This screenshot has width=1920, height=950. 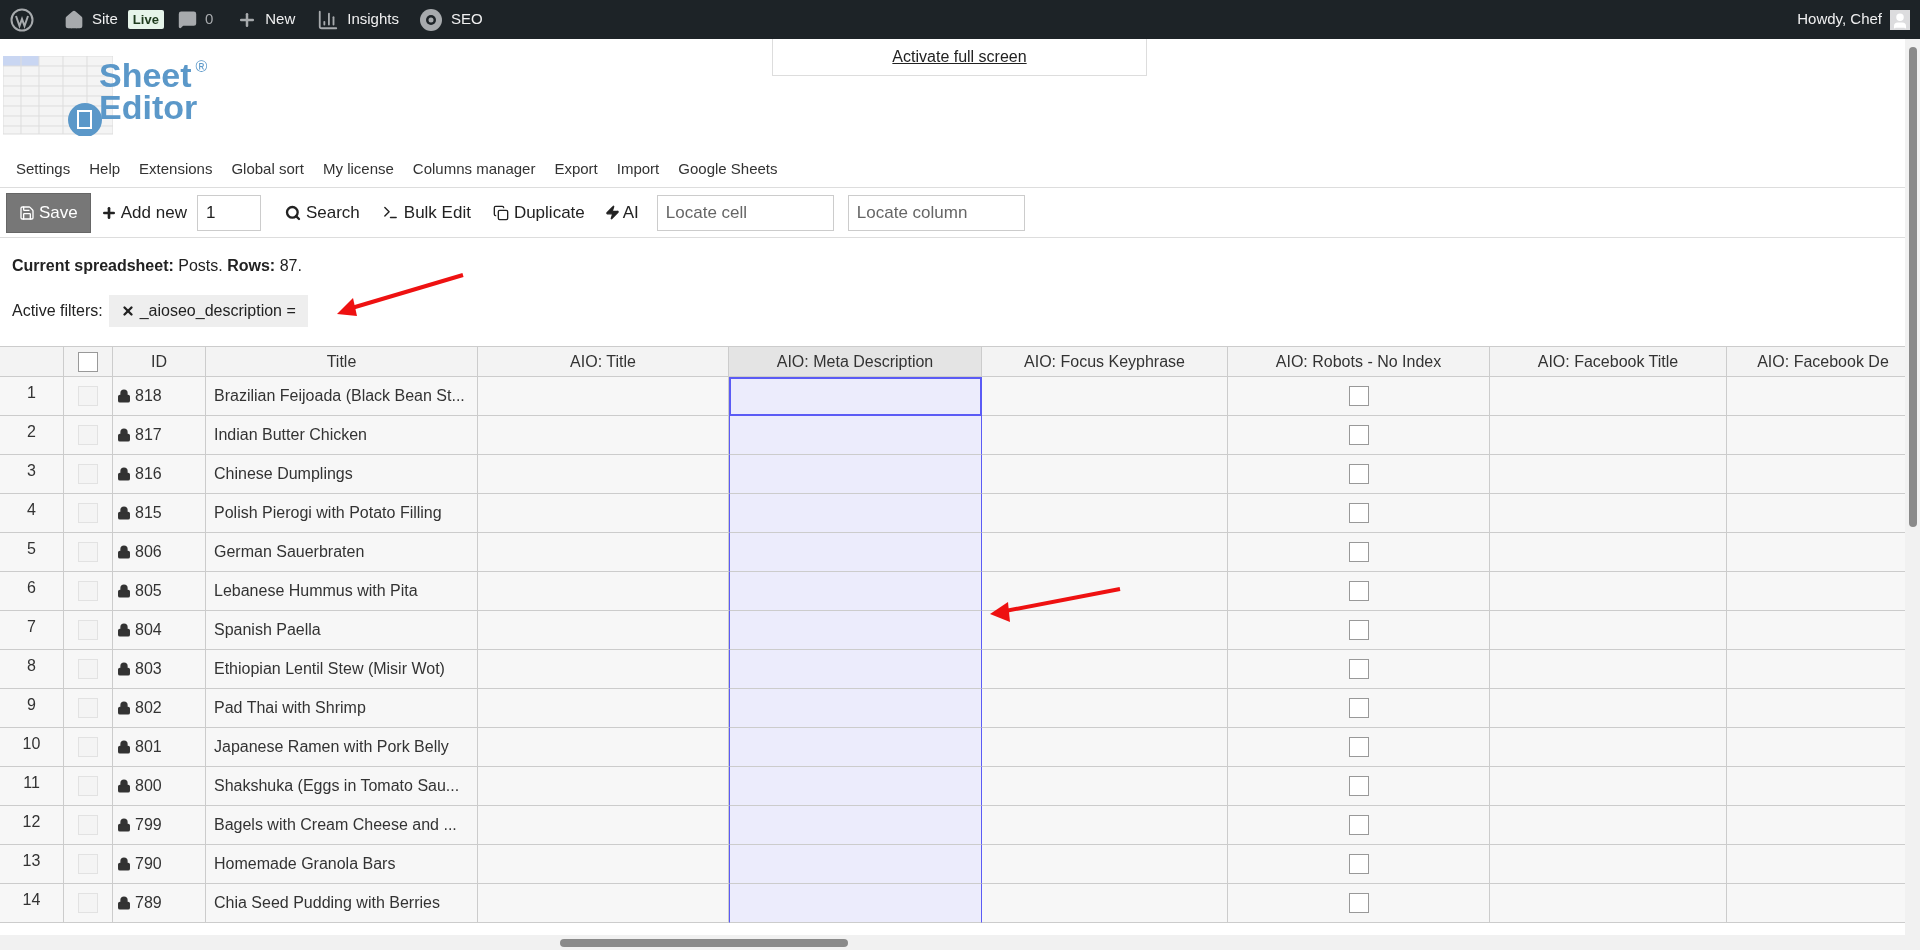 What do you see at coordinates (952, 942) in the screenshot?
I see `horizontal-scrollbar` at bounding box center [952, 942].